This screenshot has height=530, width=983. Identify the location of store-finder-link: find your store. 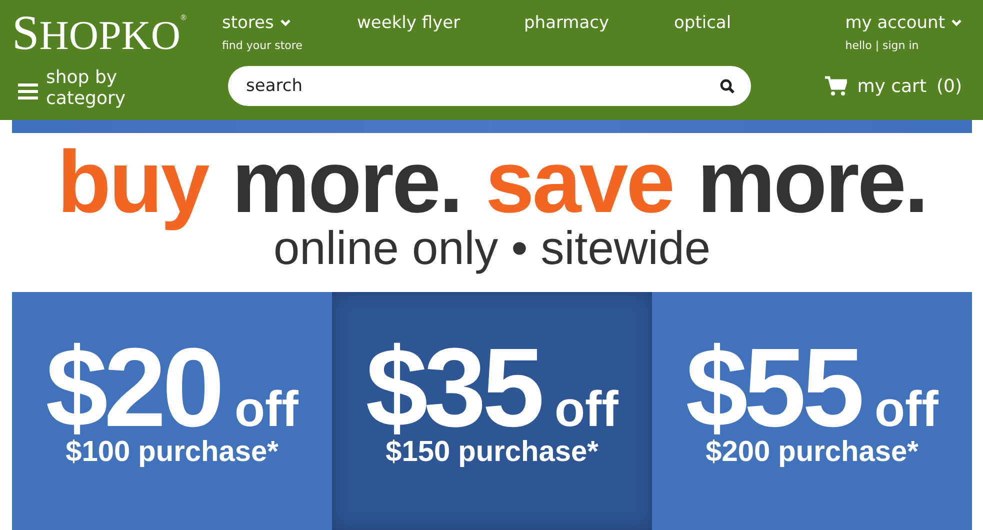
(289, 45).